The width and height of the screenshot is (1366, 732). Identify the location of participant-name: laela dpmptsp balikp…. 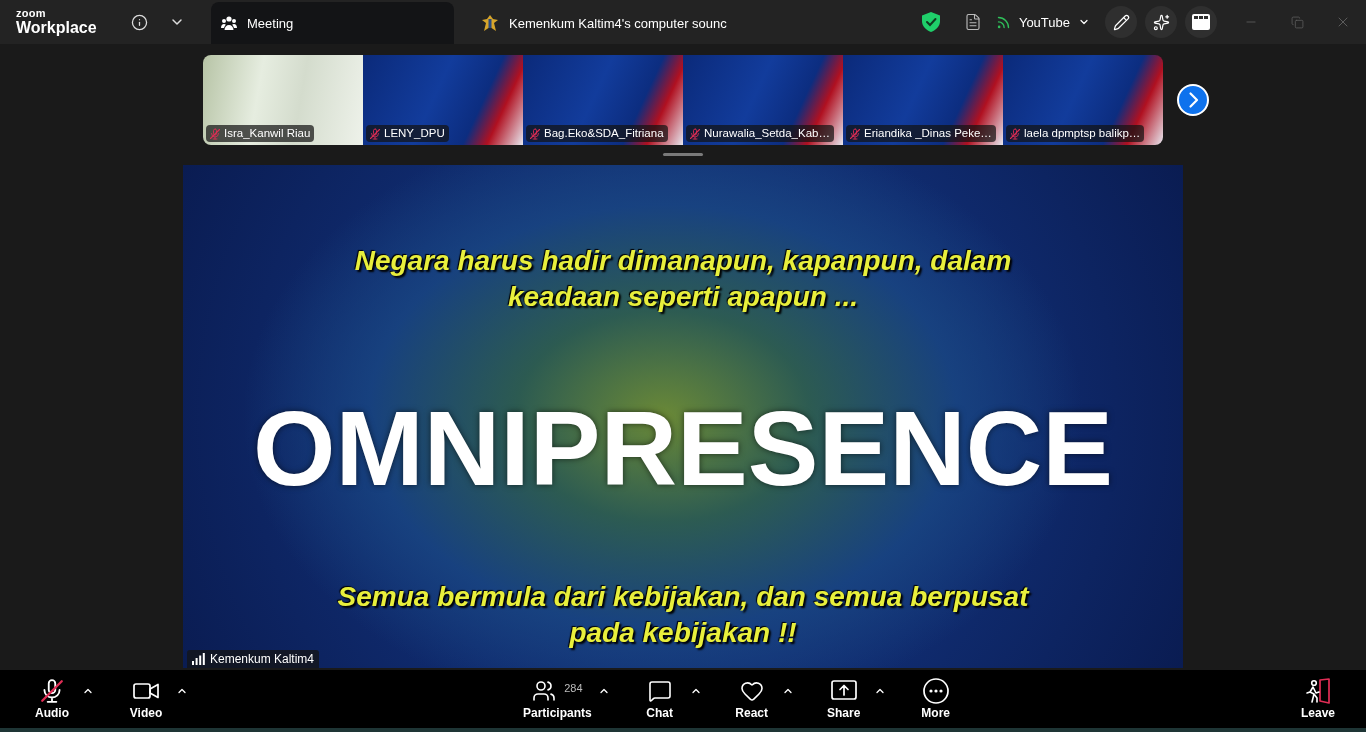
(1082, 133).